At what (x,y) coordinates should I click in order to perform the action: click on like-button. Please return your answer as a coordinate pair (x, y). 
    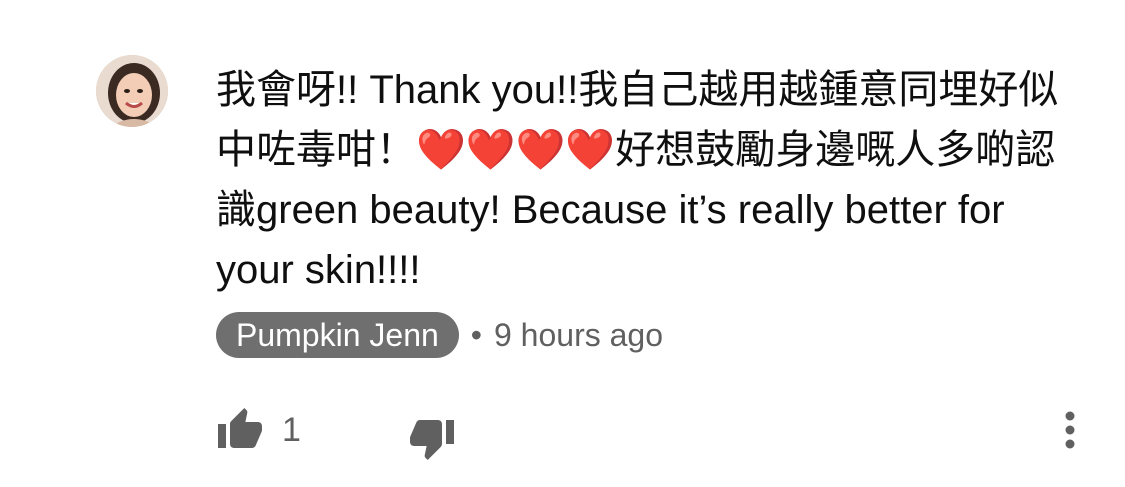
    Looking at the image, I should click on (240, 430).